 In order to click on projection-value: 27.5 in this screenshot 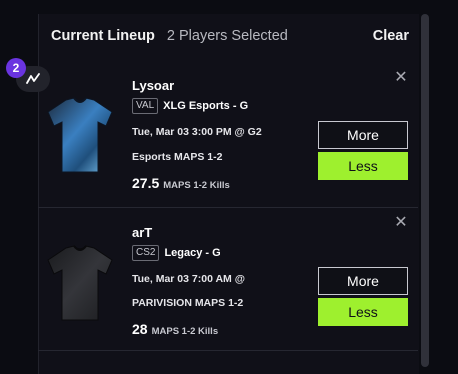, I will do `click(146, 183)`.